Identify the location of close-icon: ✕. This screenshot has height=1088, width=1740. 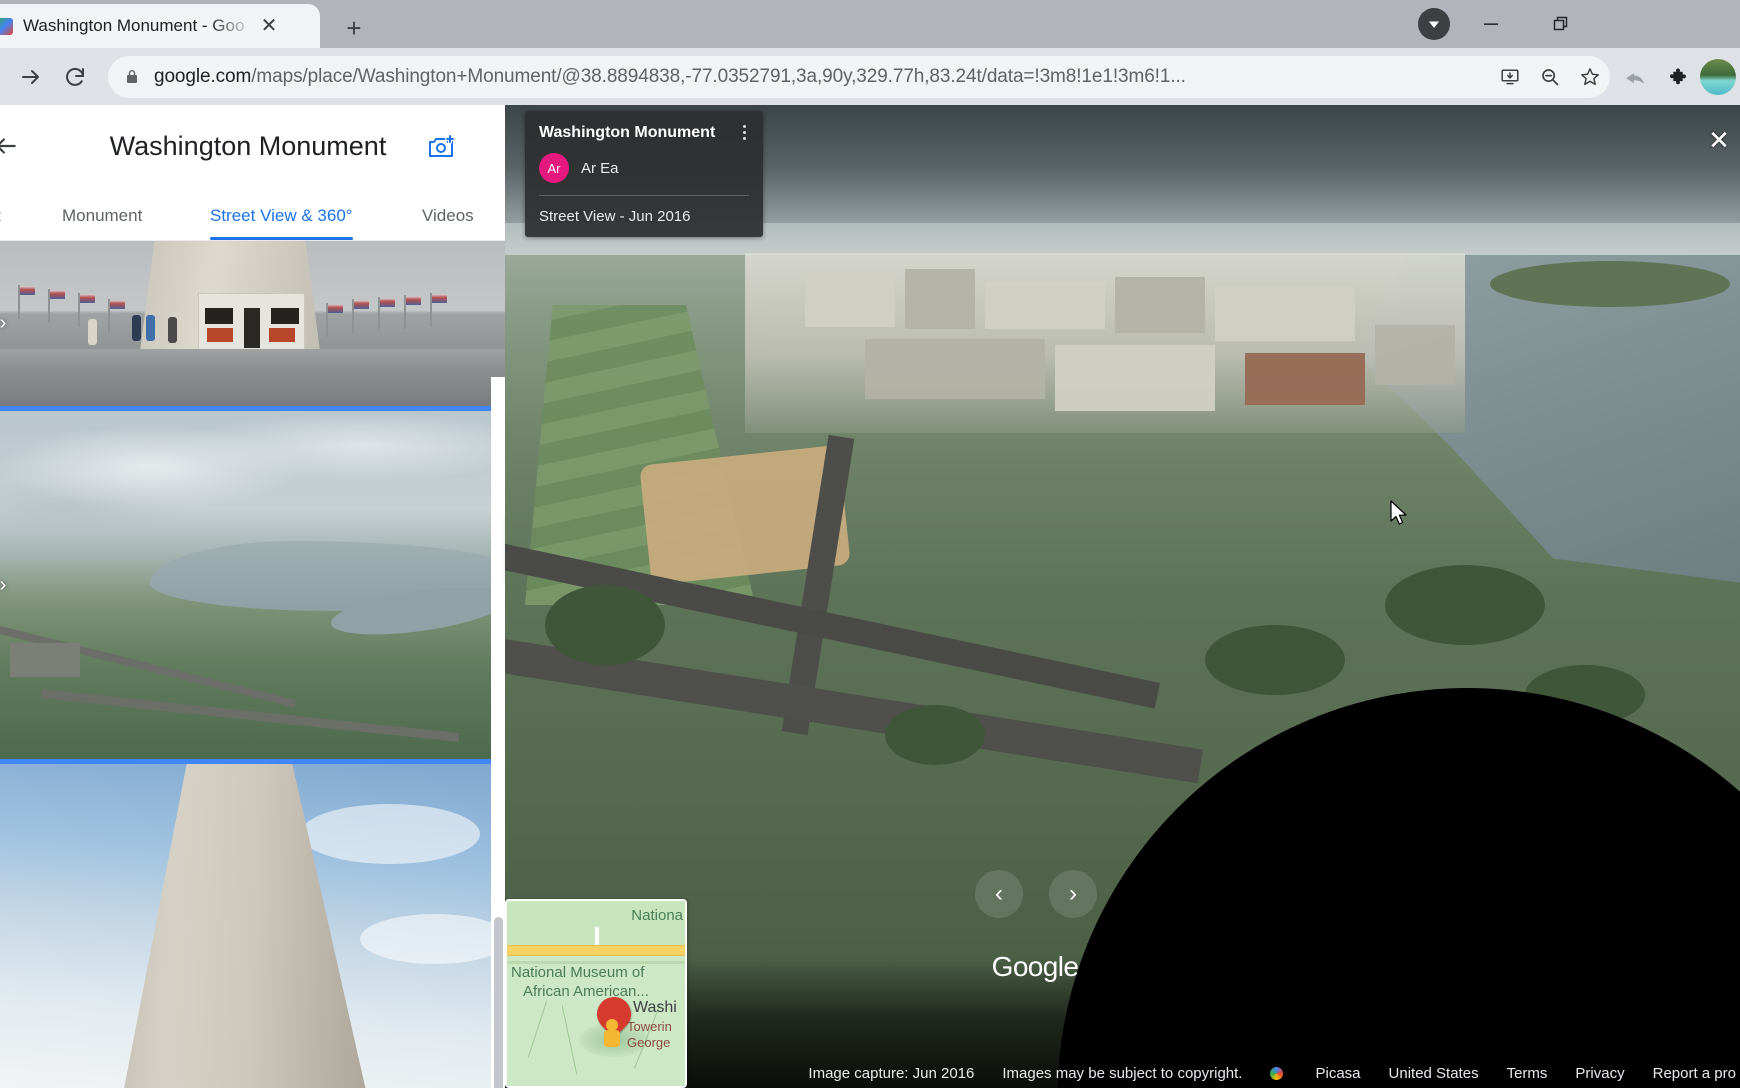
(1719, 140).